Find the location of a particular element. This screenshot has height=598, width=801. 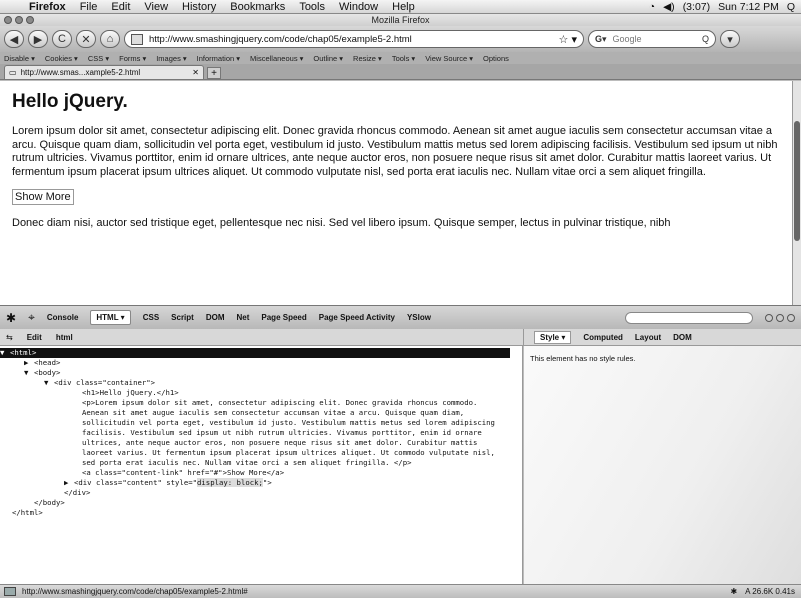

fb-detach-icon is located at coordinates (780, 317).